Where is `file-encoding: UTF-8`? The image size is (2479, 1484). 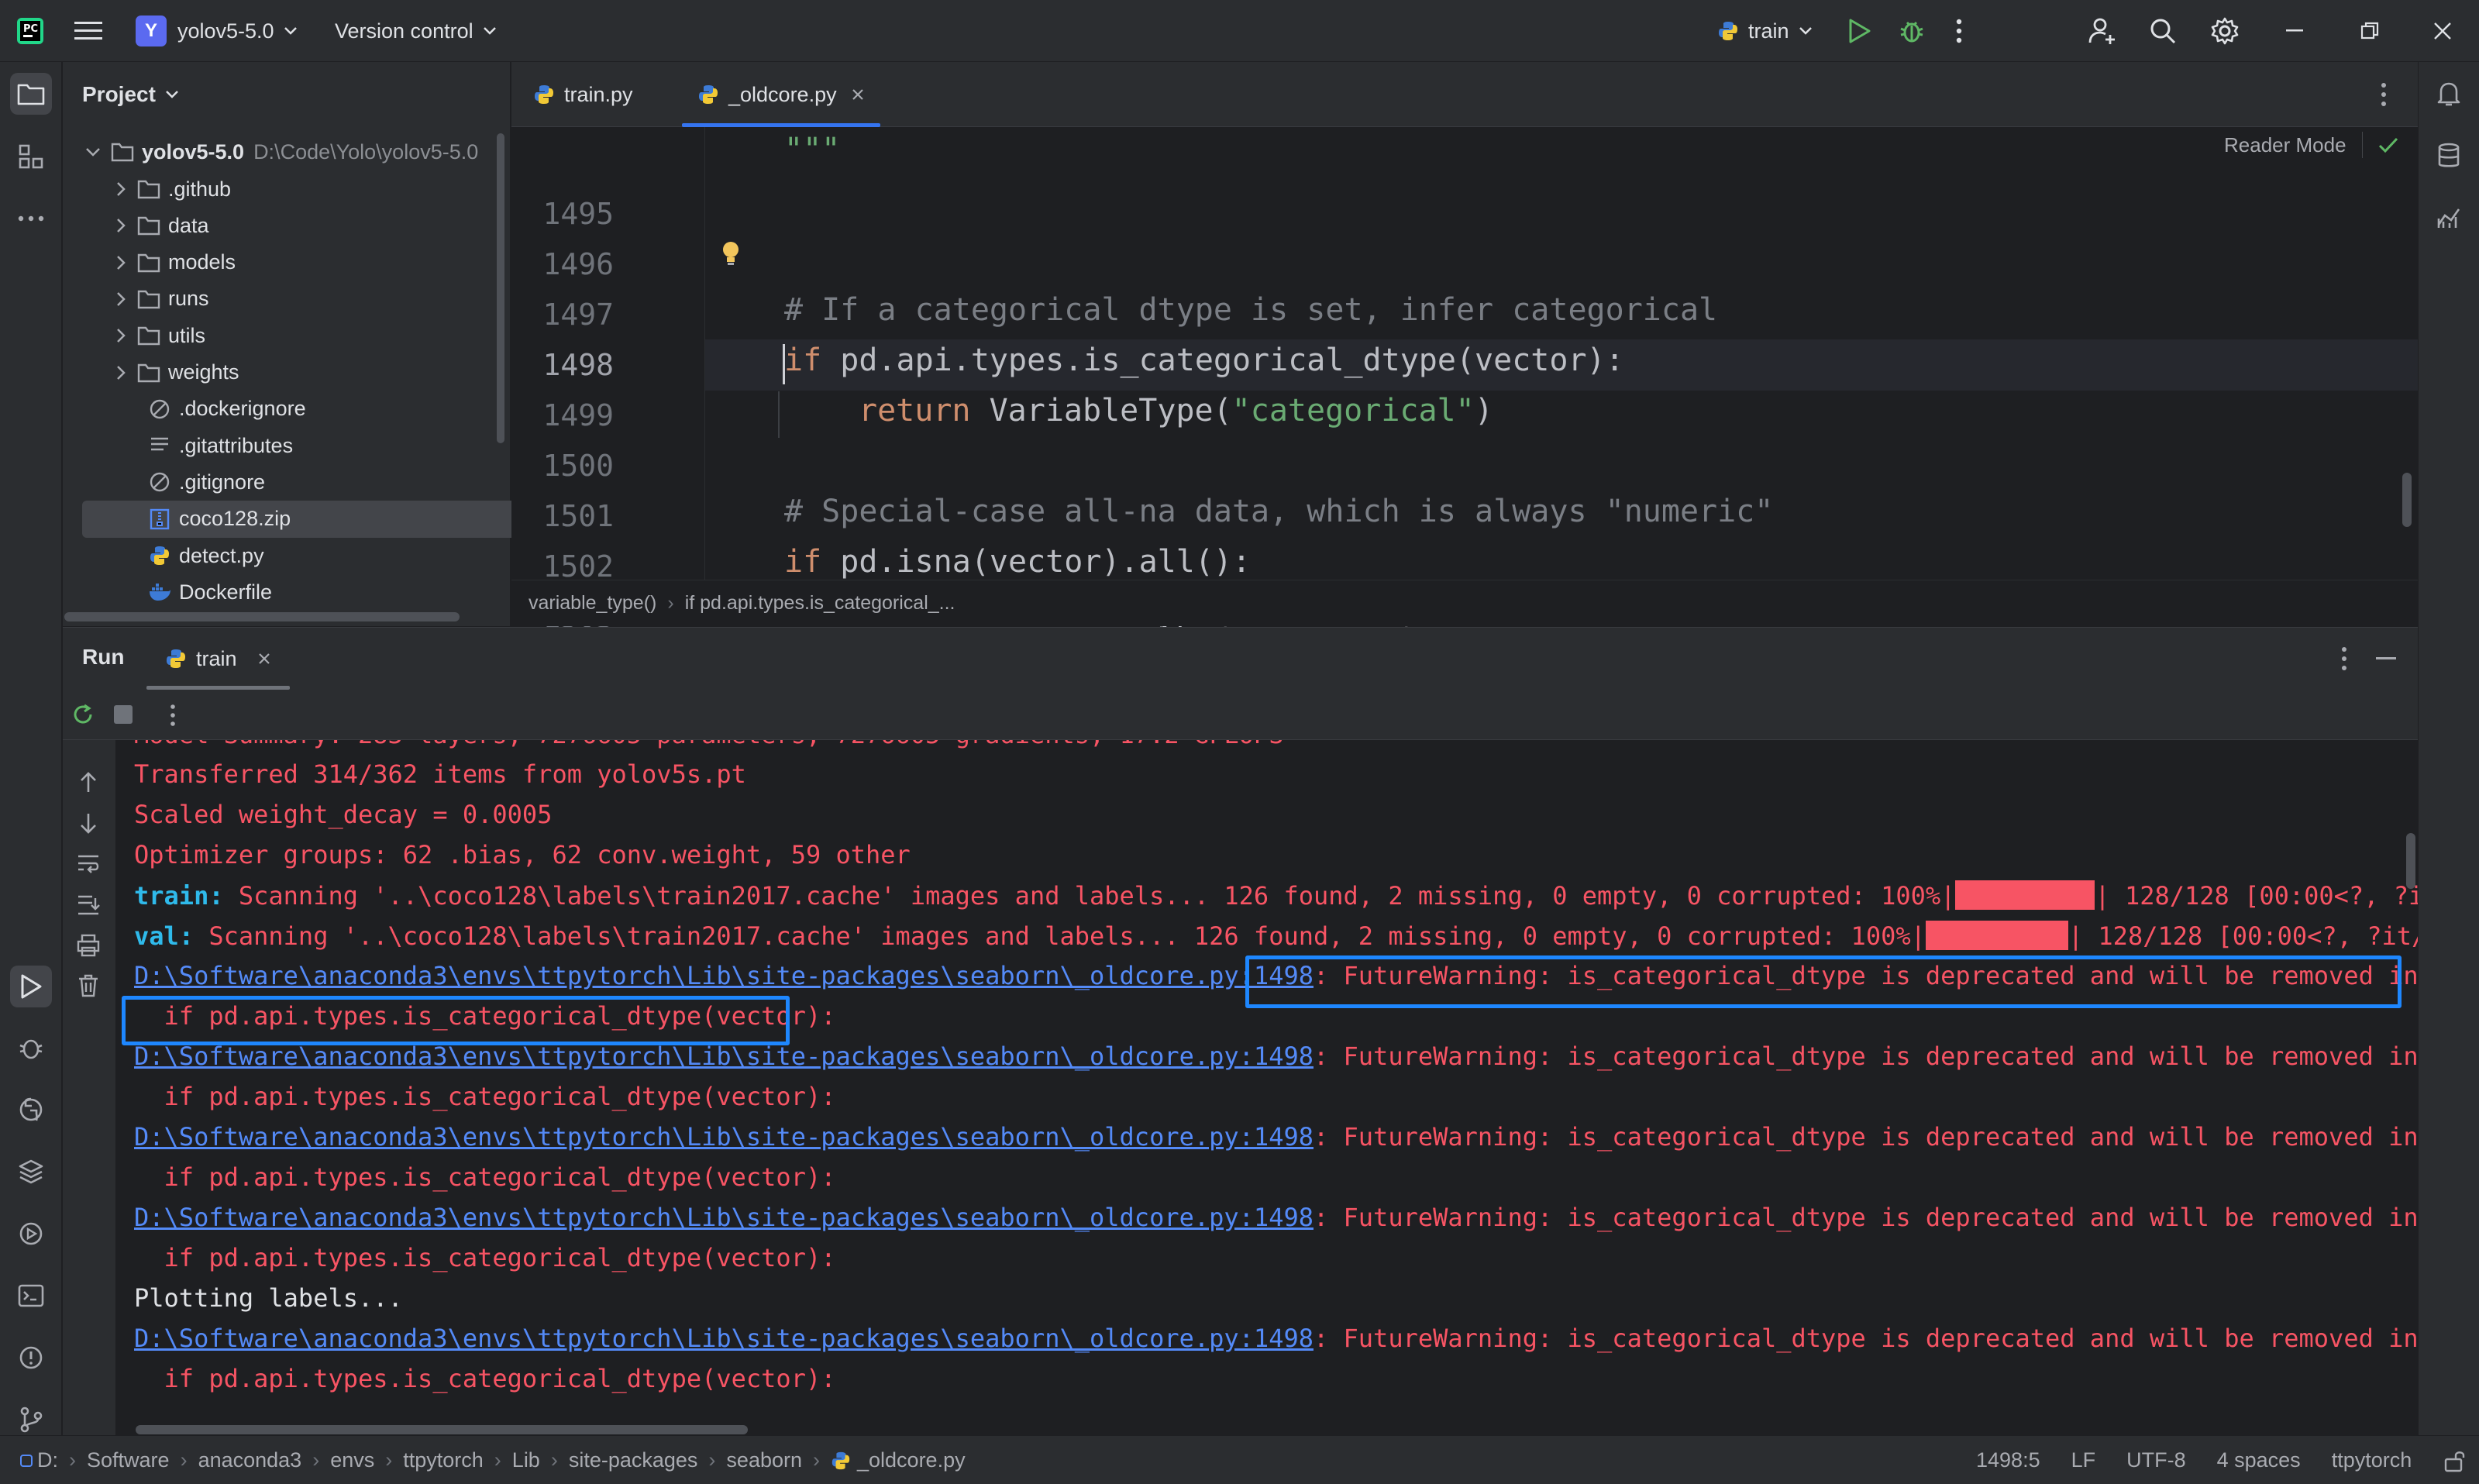
file-encoding: UTF-8 is located at coordinates (2156, 1460).